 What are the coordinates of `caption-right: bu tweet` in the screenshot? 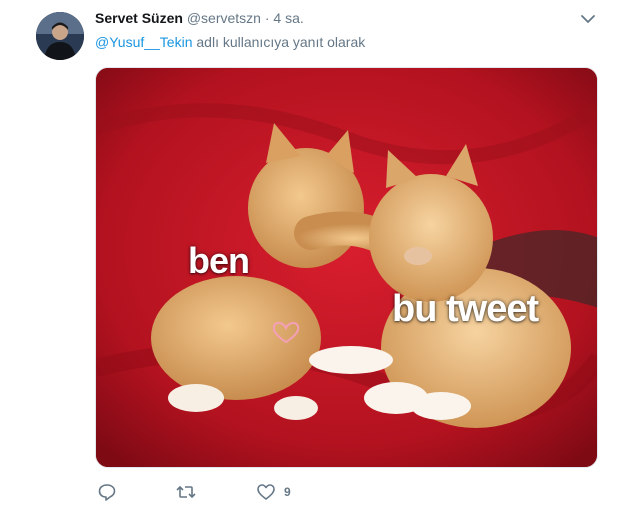 It's located at (465, 309).